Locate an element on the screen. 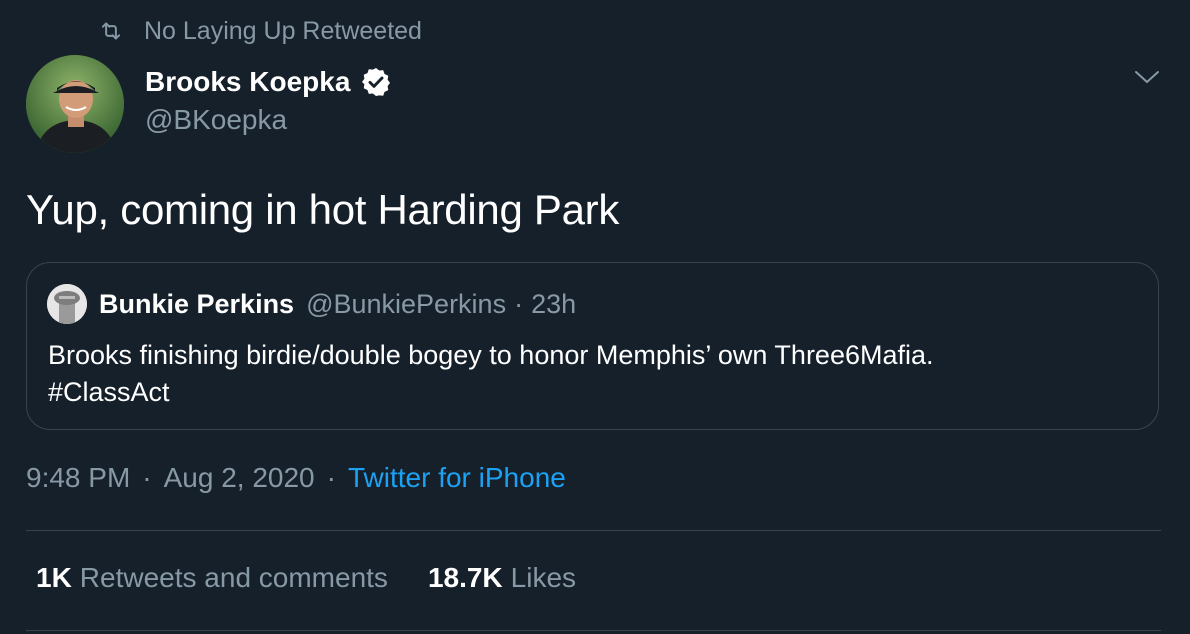  quoted-author-handle: @BunkiePerkins is located at coordinates (406, 303).